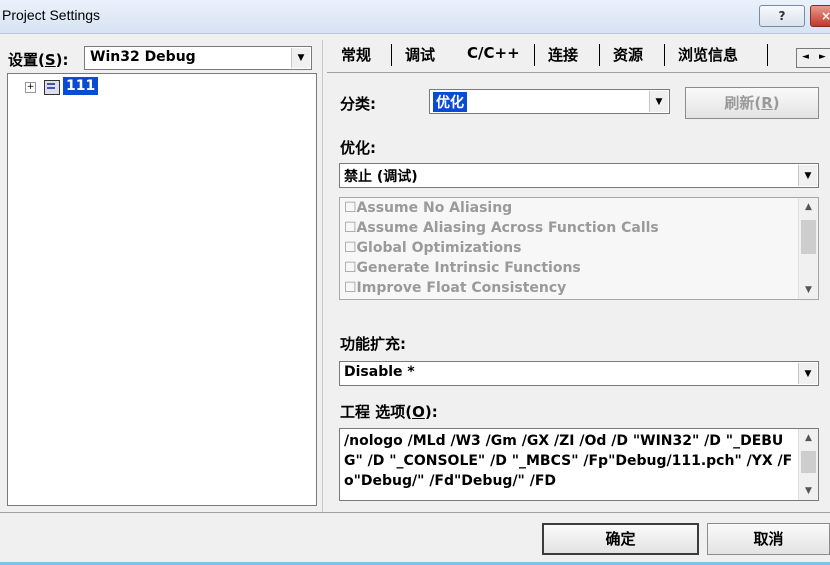  What do you see at coordinates (428, 208) in the screenshot?
I see `list-item: ☐Assume No Aliasing` at bounding box center [428, 208].